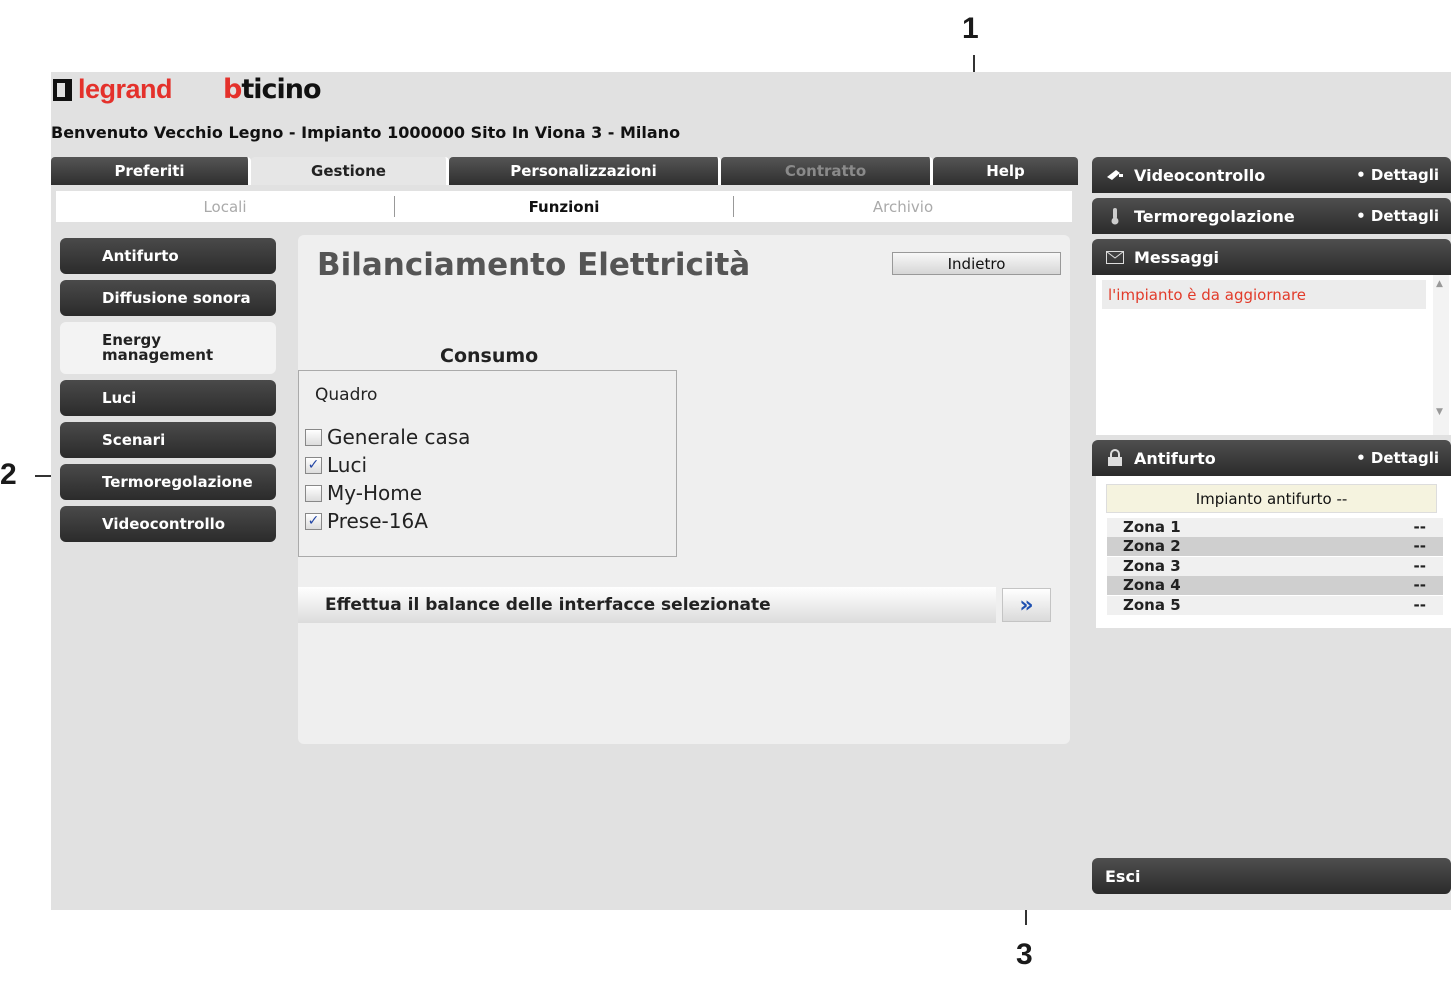 The height and width of the screenshot is (983, 1451). I want to click on widget-videocontrollo-header: Videocontrollo • Dettagli, so click(1271, 175).